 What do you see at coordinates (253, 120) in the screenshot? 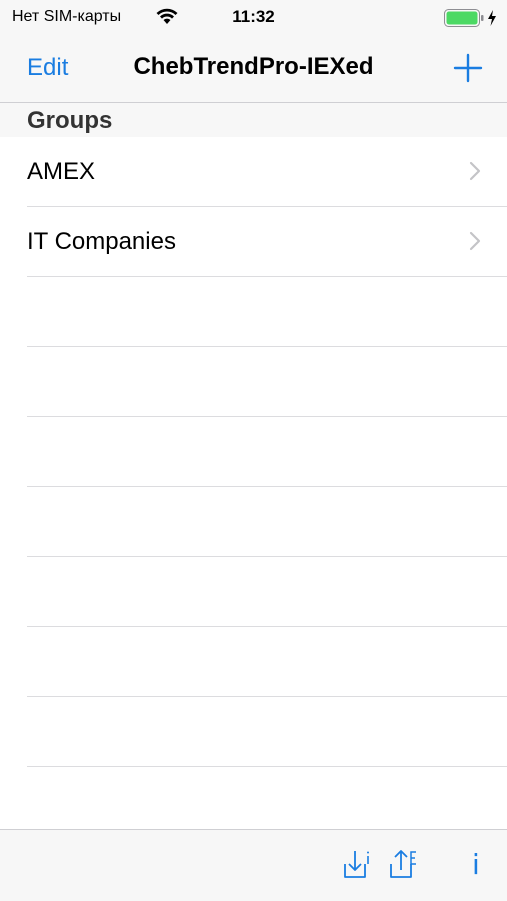
I see `section-header: Groups` at bounding box center [253, 120].